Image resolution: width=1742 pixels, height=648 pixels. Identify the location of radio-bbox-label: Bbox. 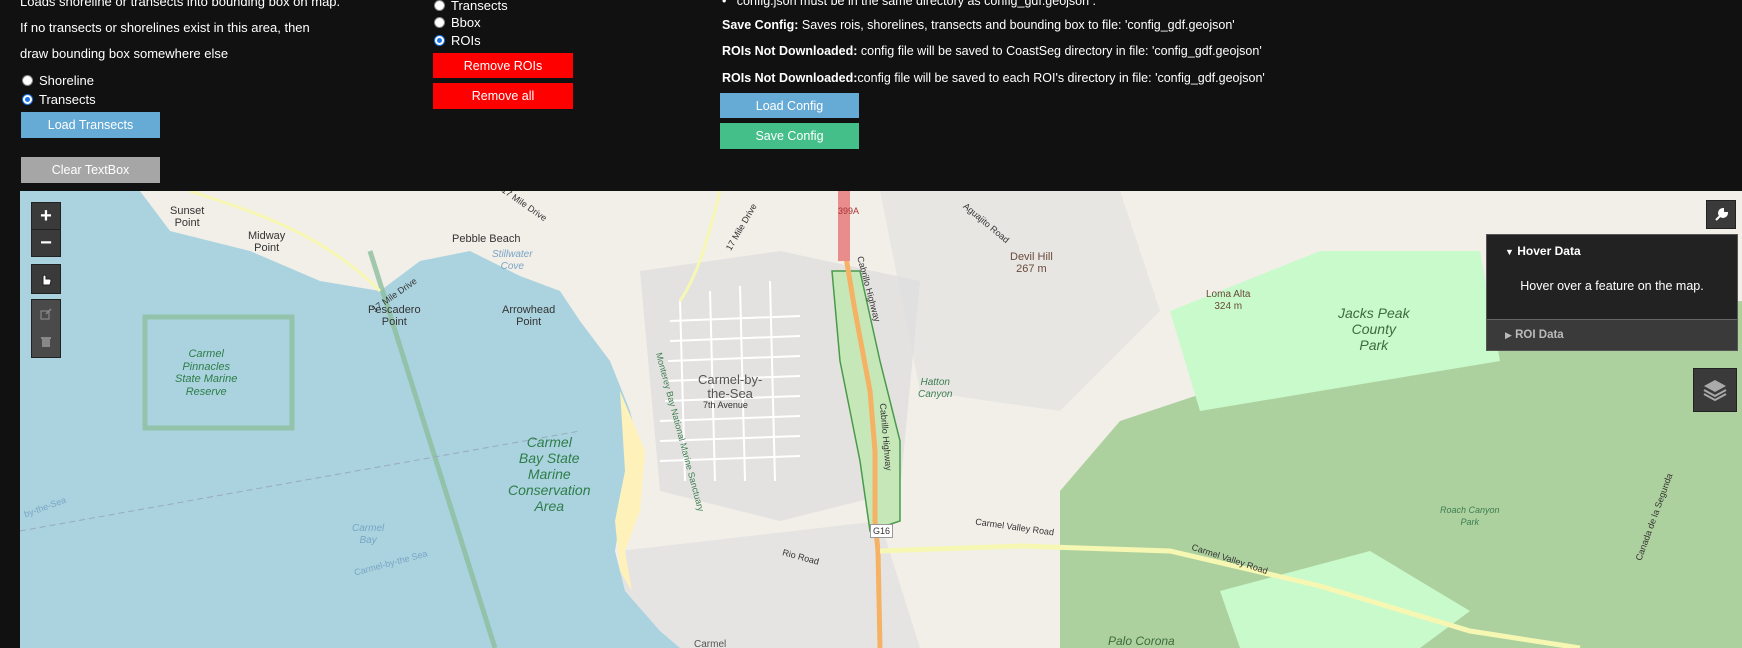
(466, 22).